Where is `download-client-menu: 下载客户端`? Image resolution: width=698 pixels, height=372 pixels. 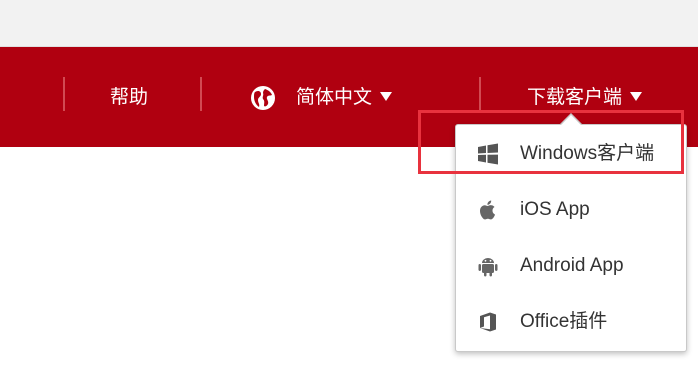 download-client-menu: 下载客户端 is located at coordinates (585, 98).